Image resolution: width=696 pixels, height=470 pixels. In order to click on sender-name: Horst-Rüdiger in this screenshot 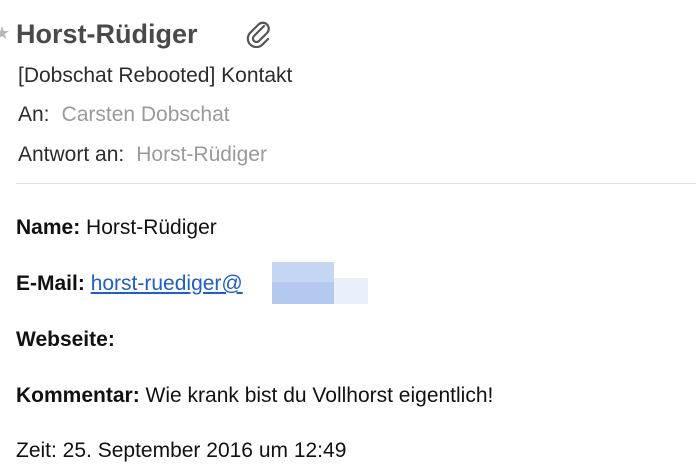, I will do `click(107, 34)`.